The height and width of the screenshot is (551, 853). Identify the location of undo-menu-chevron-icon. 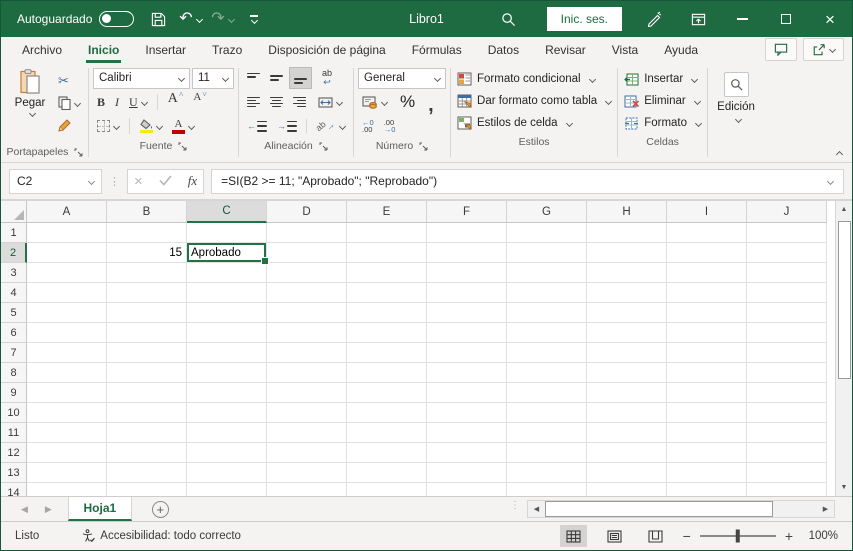
(199, 19).